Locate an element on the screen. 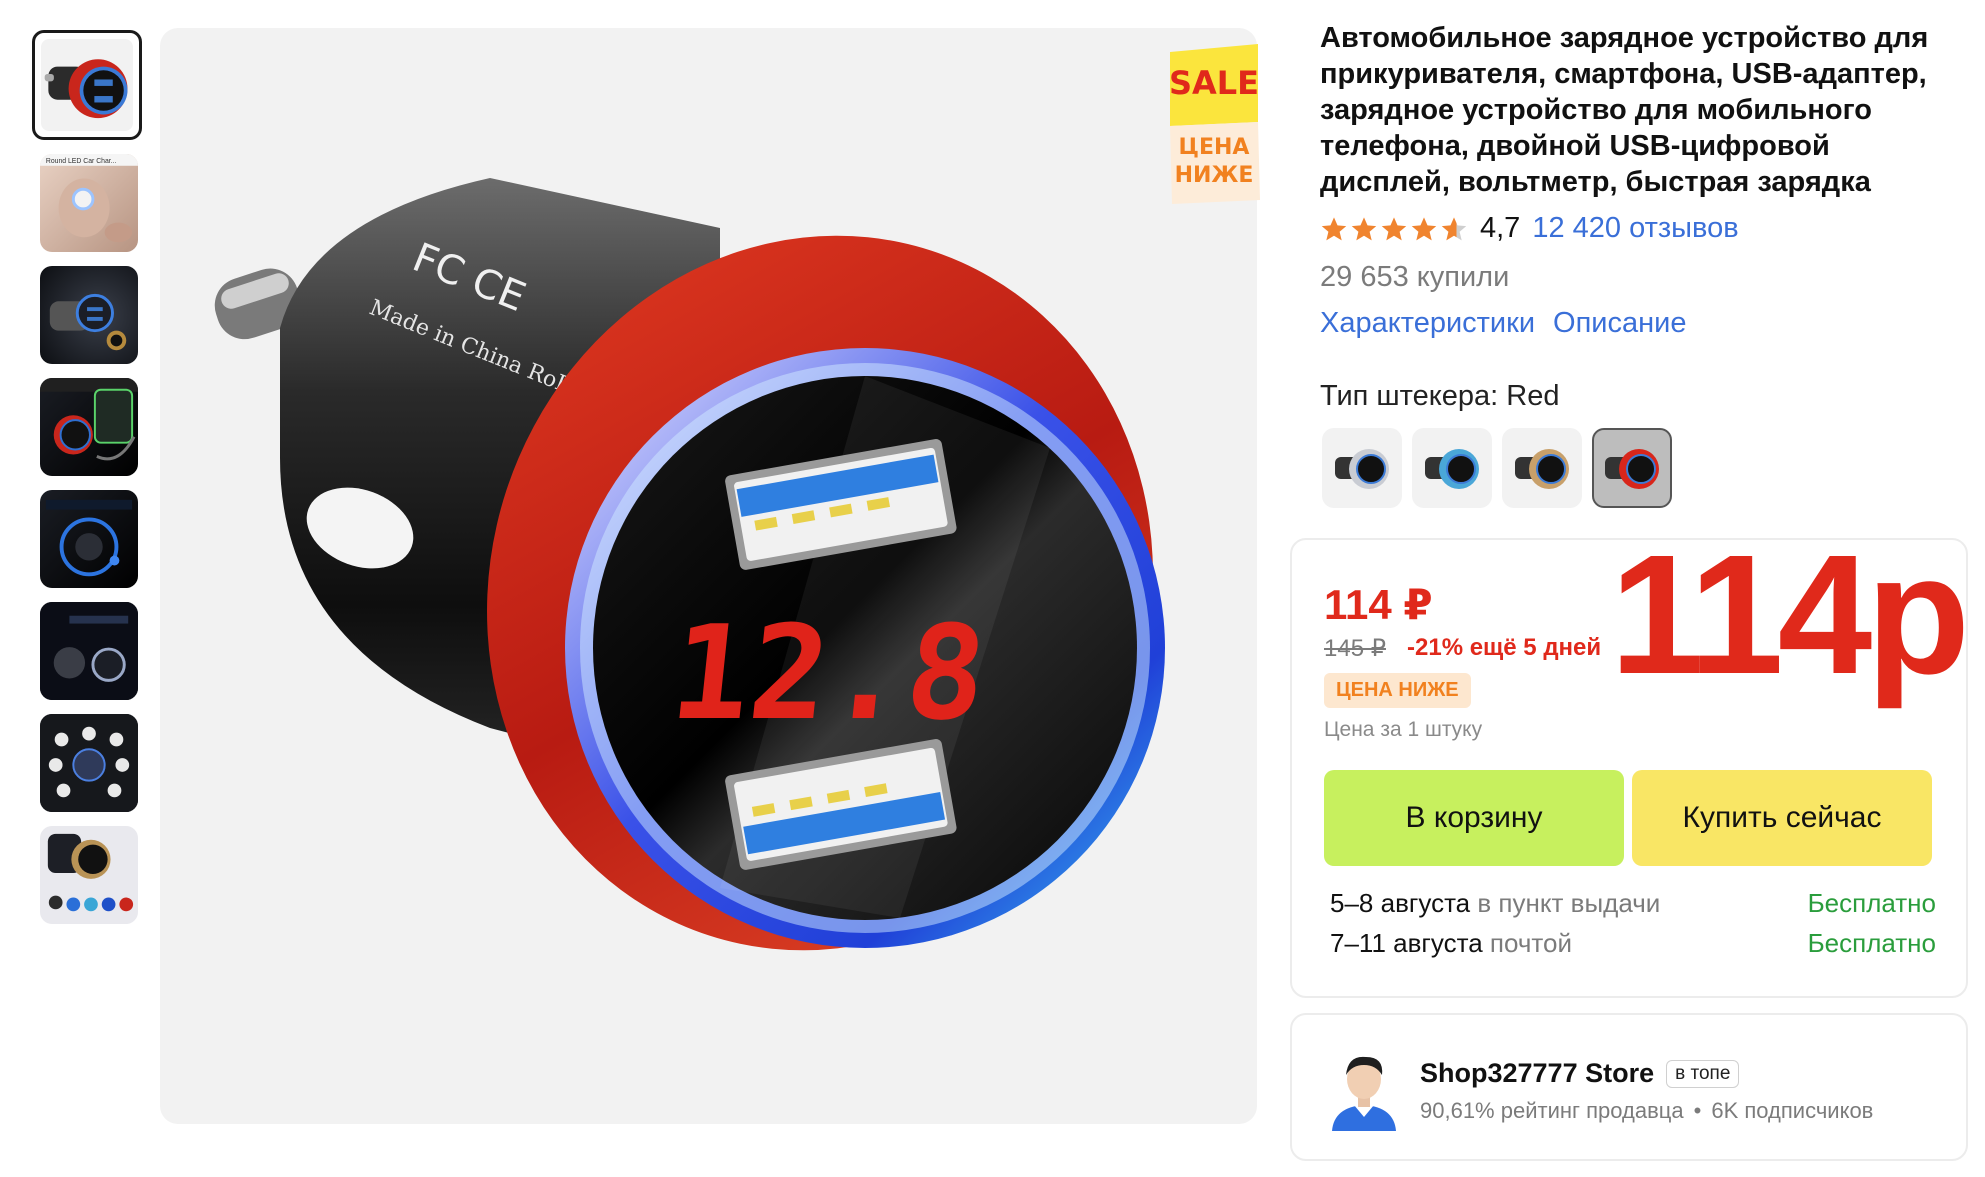 The image size is (1985, 1177). rating-value: 4,7 is located at coordinates (1500, 228).